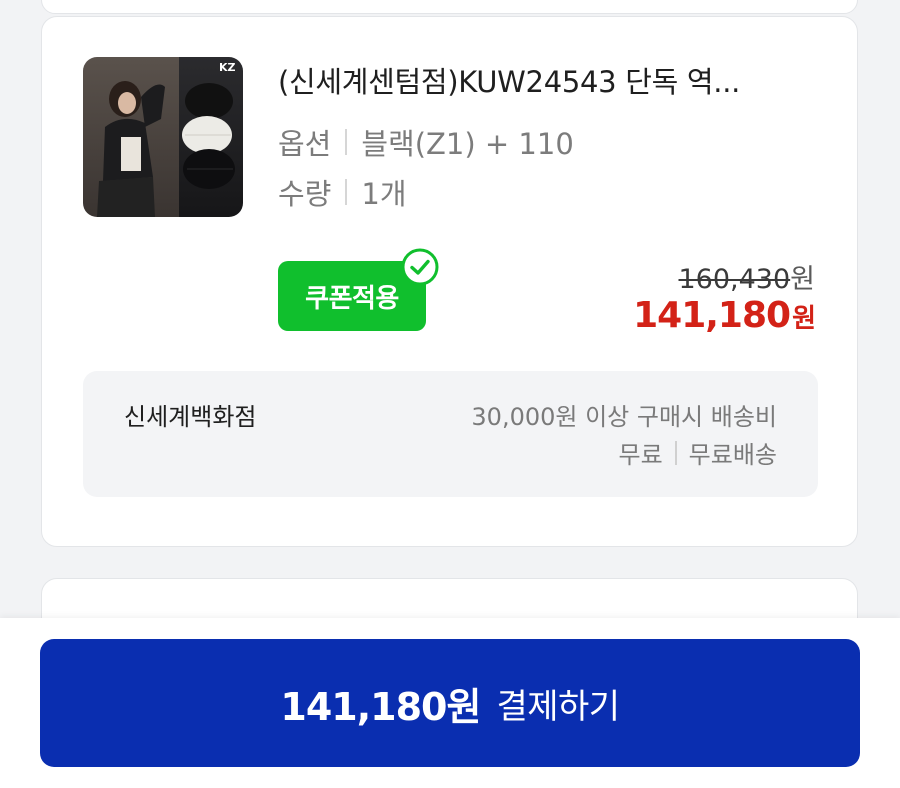  Describe the element at coordinates (732, 455) in the screenshot. I see `shipping-method: 무료배송` at that location.